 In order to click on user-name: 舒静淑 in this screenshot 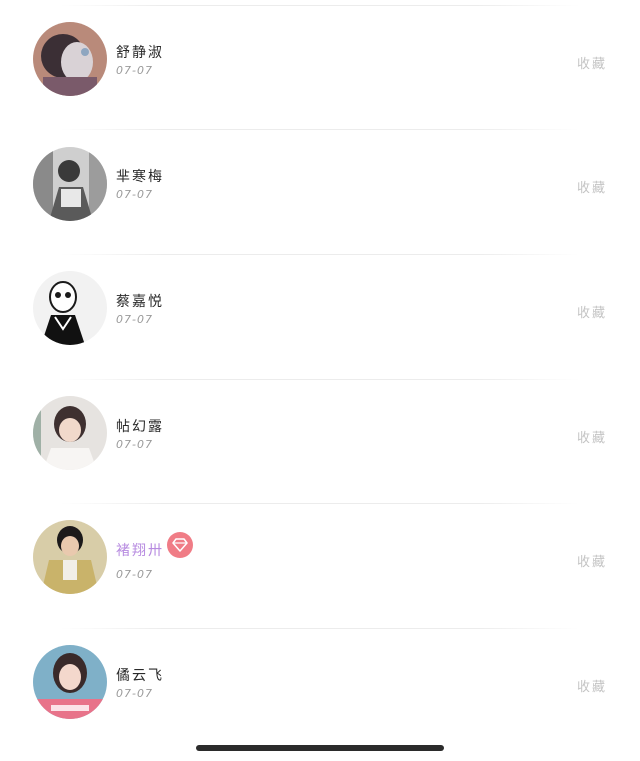, I will do `click(140, 53)`.